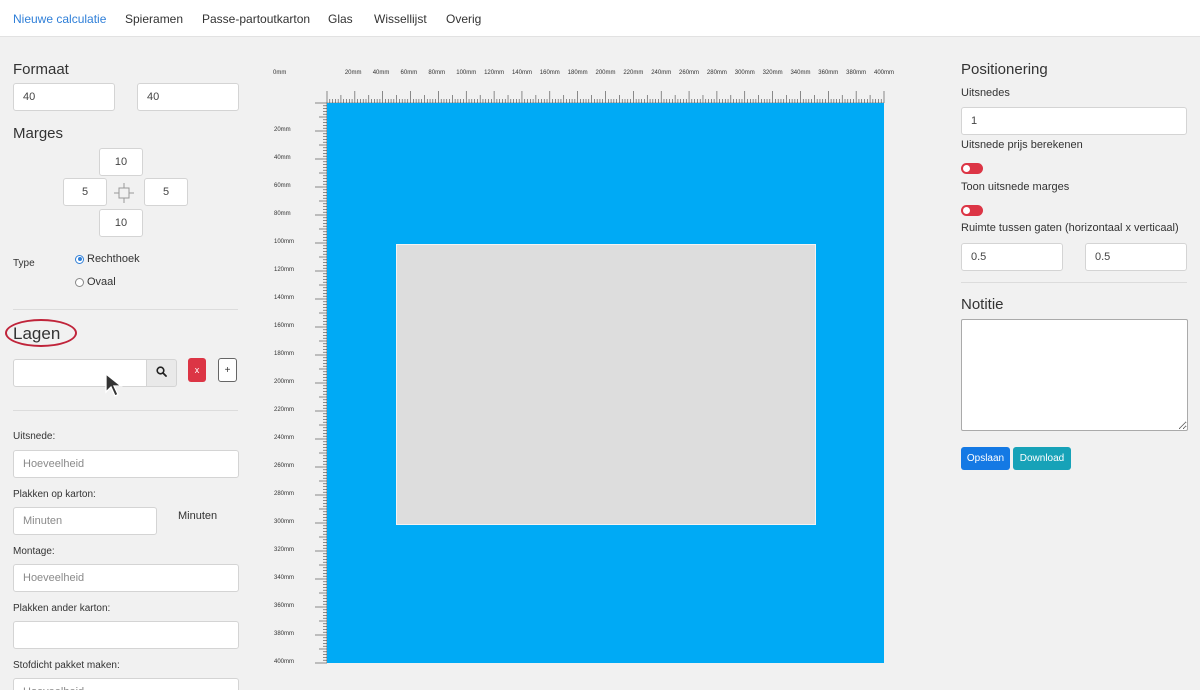  What do you see at coordinates (437, 73) in the screenshot?
I see `ruler-top-label: 80mm` at bounding box center [437, 73].